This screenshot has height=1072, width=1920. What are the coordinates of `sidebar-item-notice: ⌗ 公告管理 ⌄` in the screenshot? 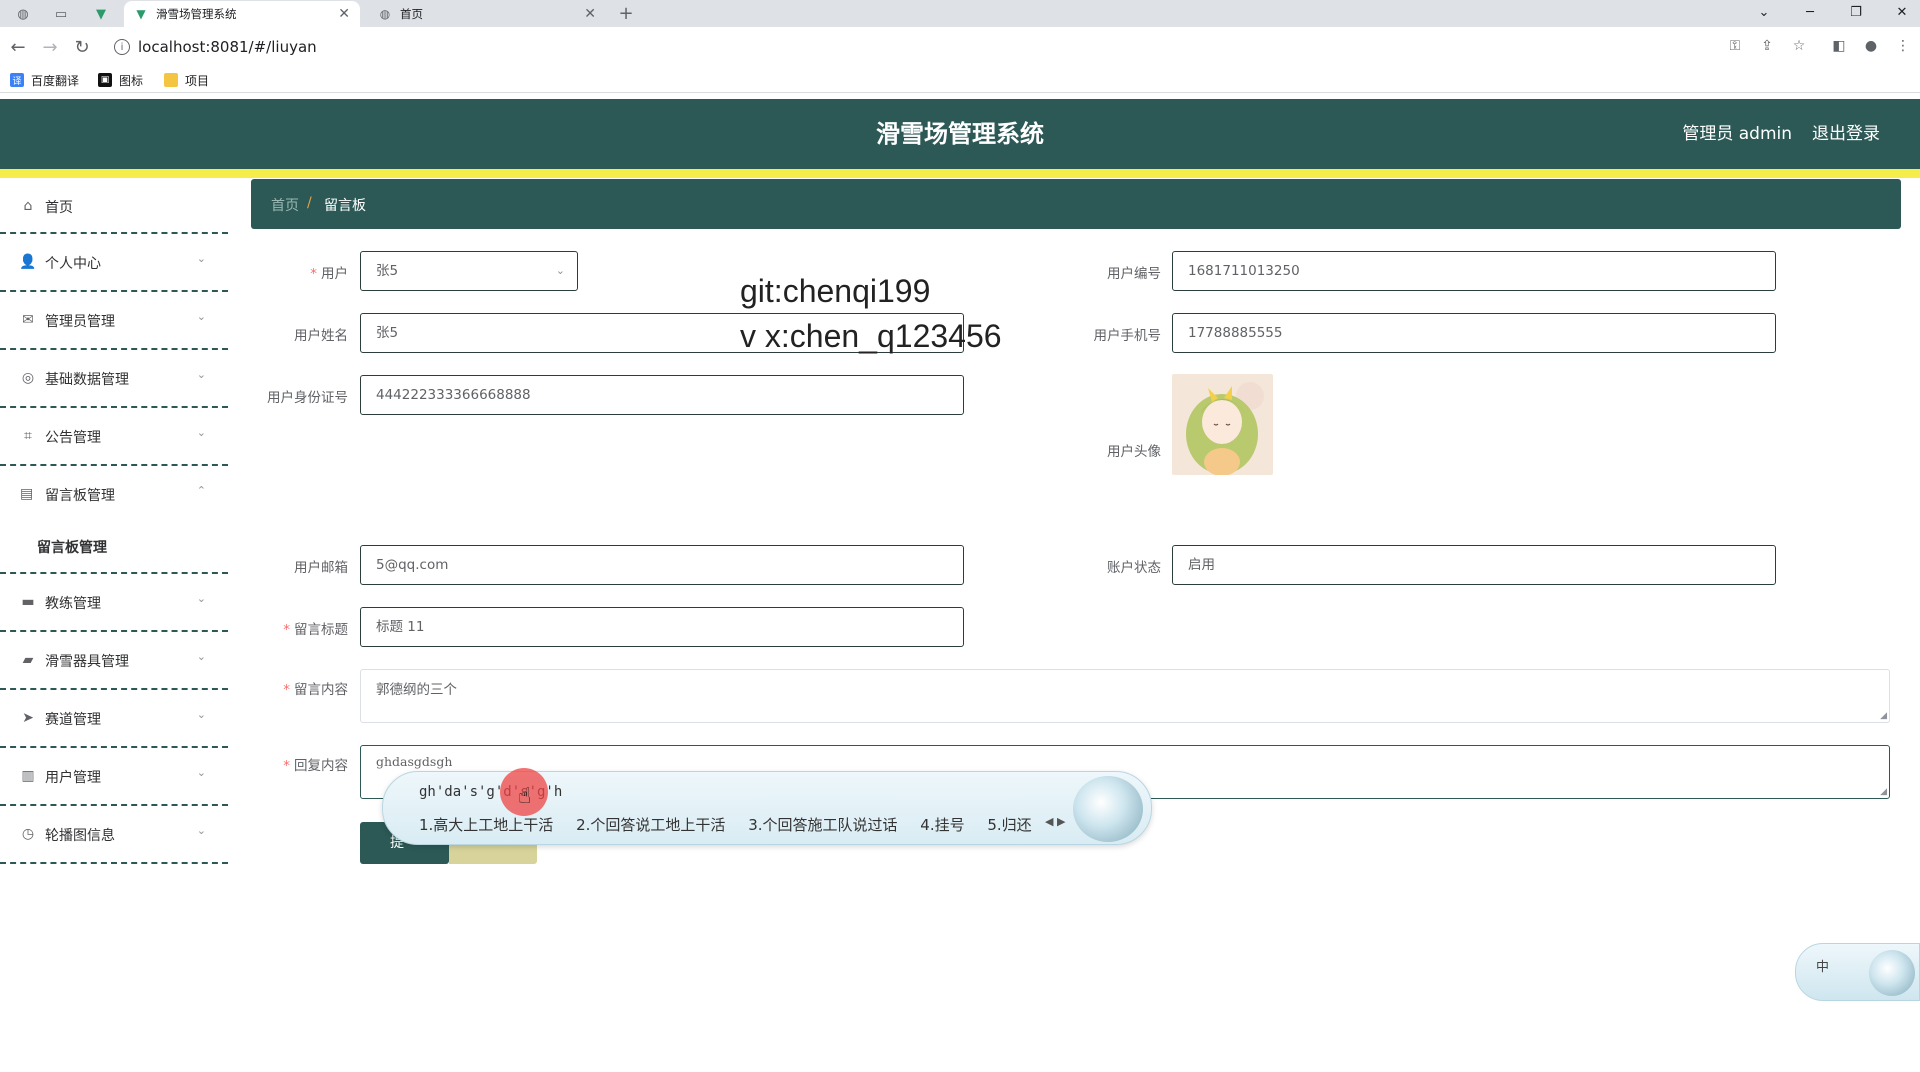 It's located at (114, 437).